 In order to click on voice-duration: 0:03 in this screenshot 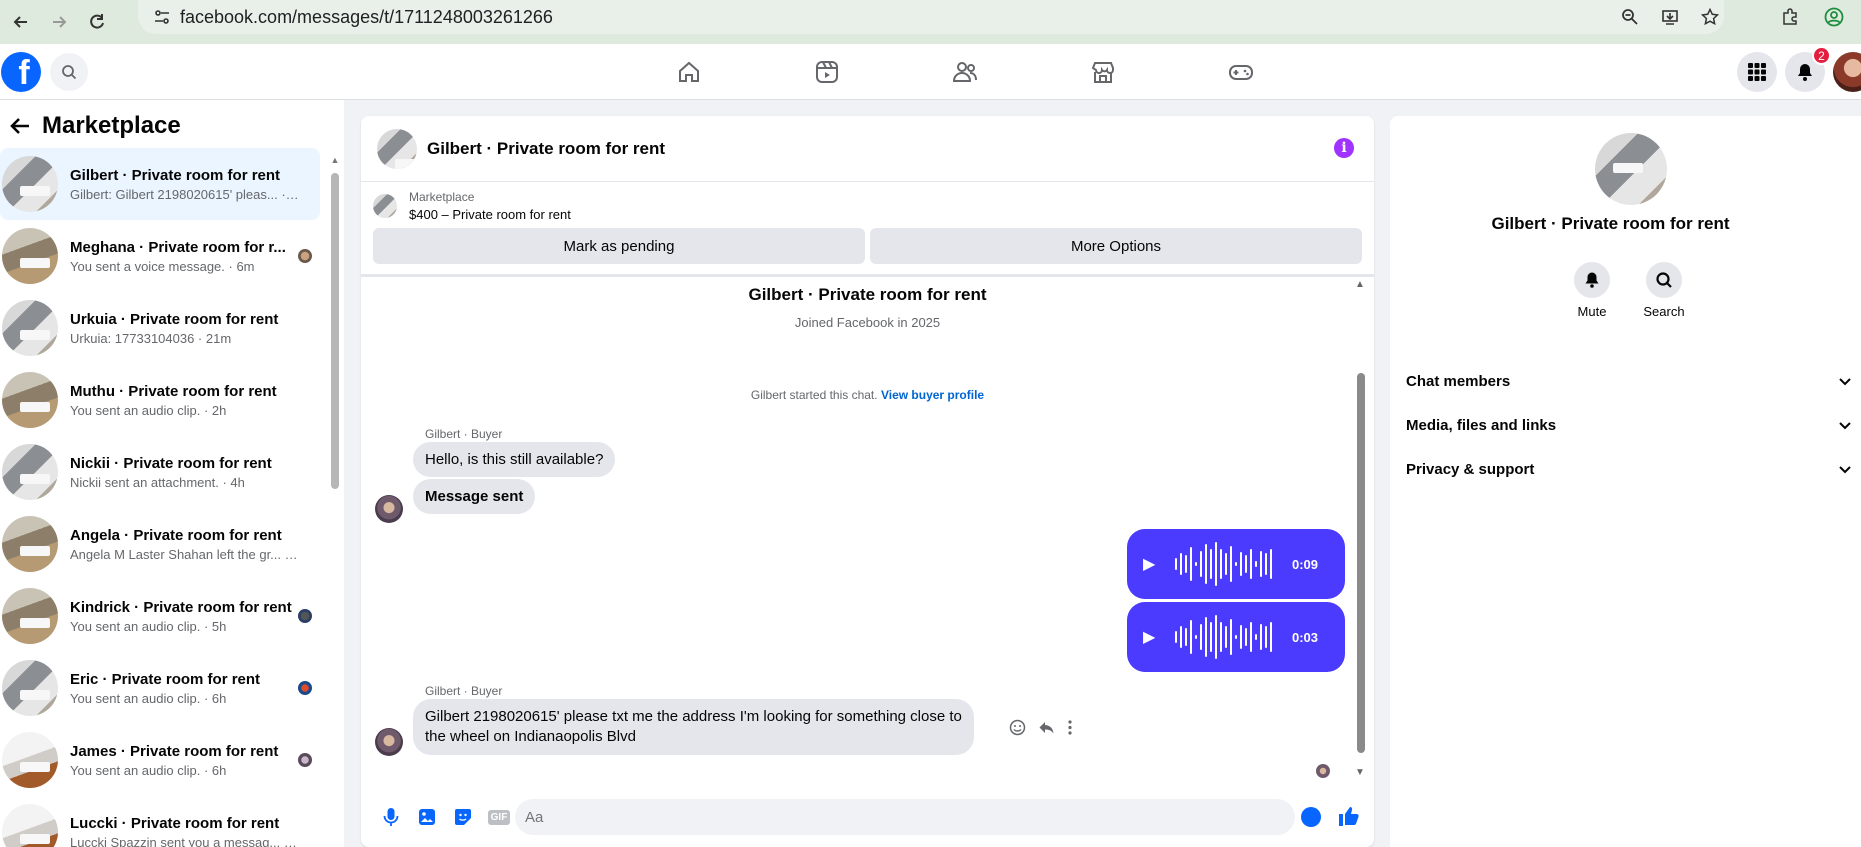, I will do `click(1305, 637)`.